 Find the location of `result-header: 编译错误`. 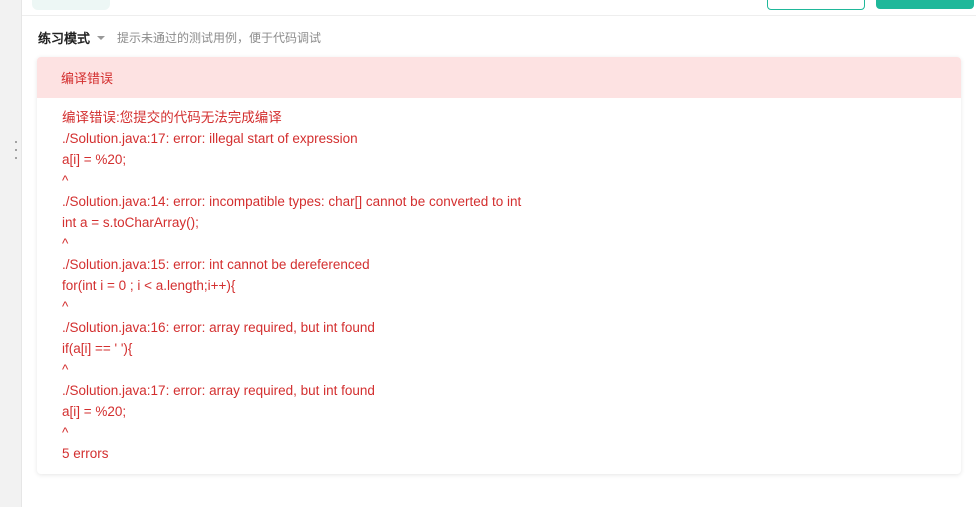

result-header: 编译错误 is located at coordinates (499, 77).